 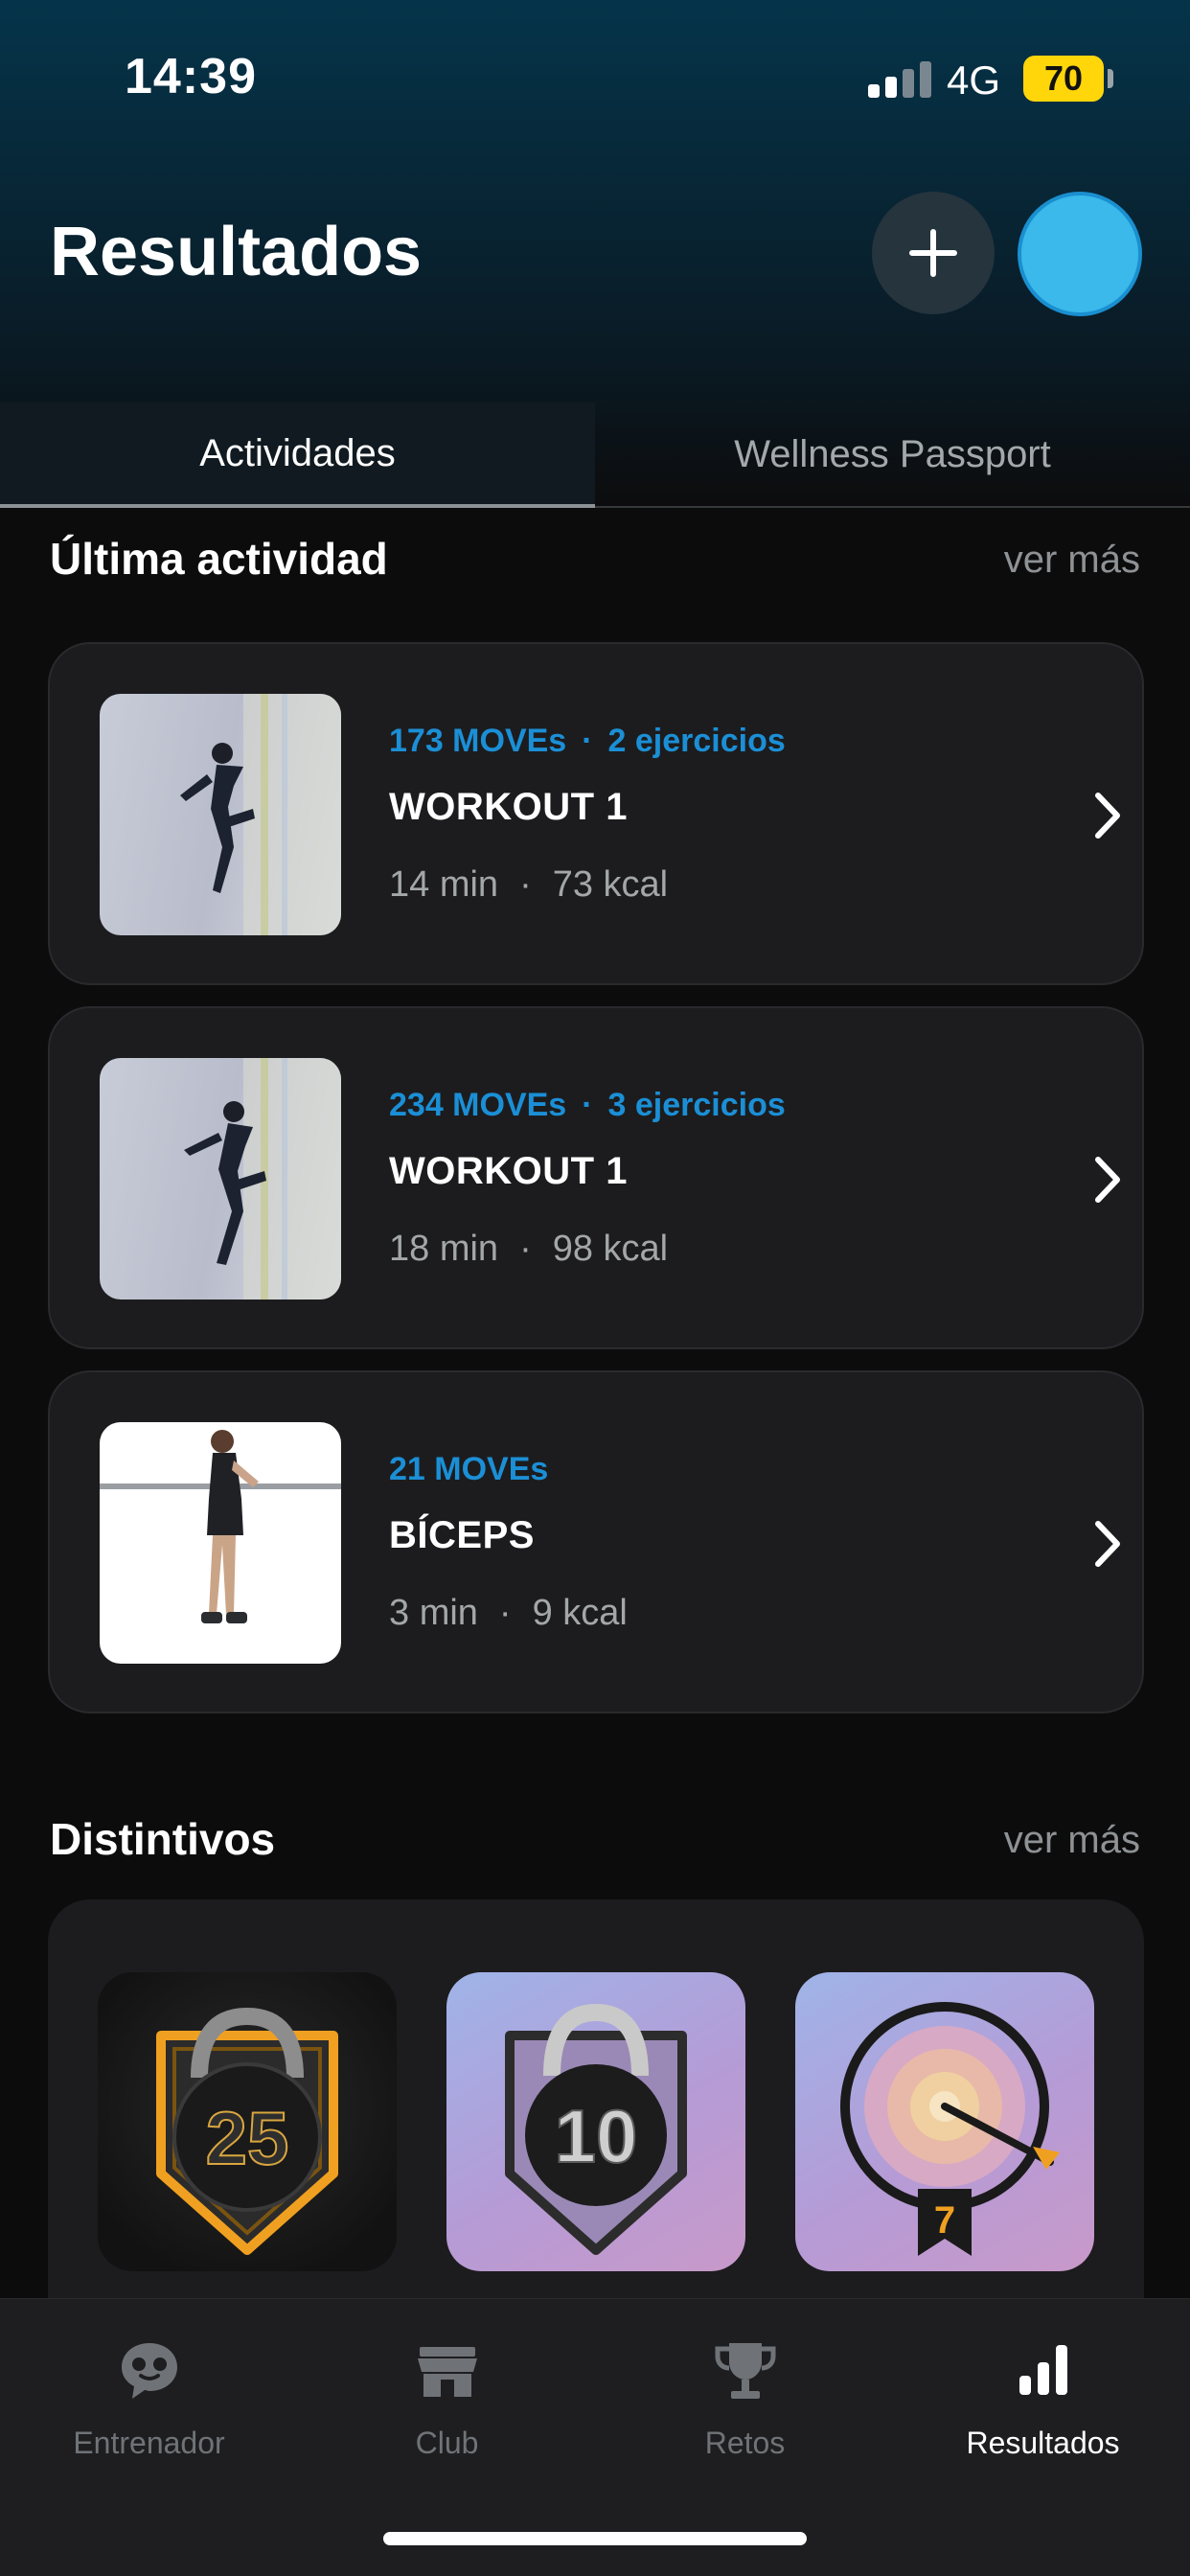 I want to click on badge-number: 7, so click(x=945, y=2220).